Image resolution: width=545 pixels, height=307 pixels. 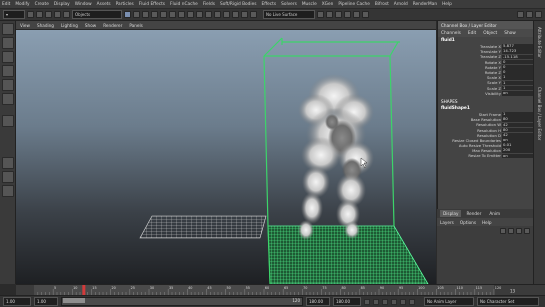 What do you see at coordinates (320, 14) in the screenshot?
I see `history-icon` at bounding box center [320, 14].